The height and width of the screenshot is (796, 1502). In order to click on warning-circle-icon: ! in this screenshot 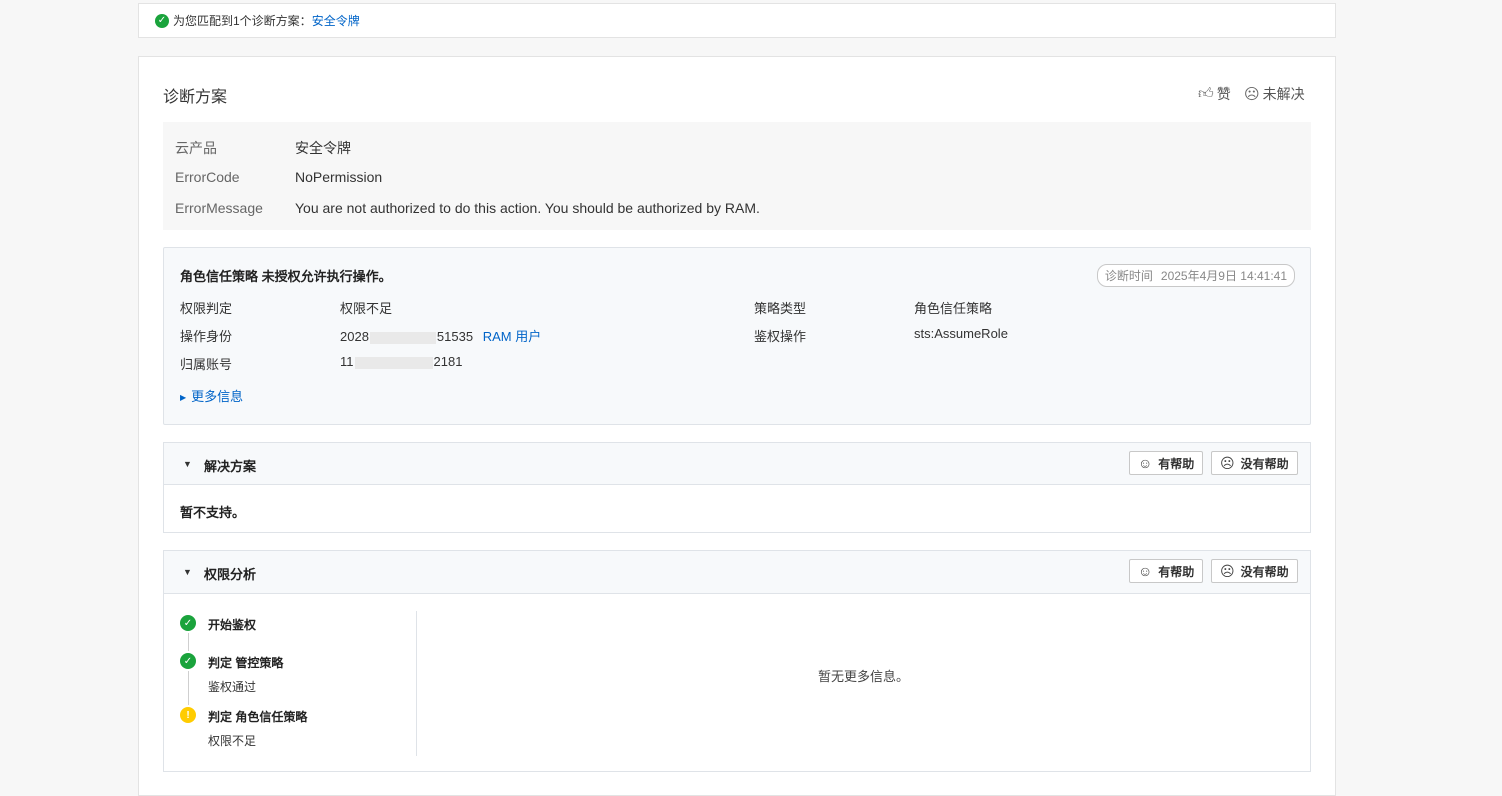, I will do `click(188, 715)`.